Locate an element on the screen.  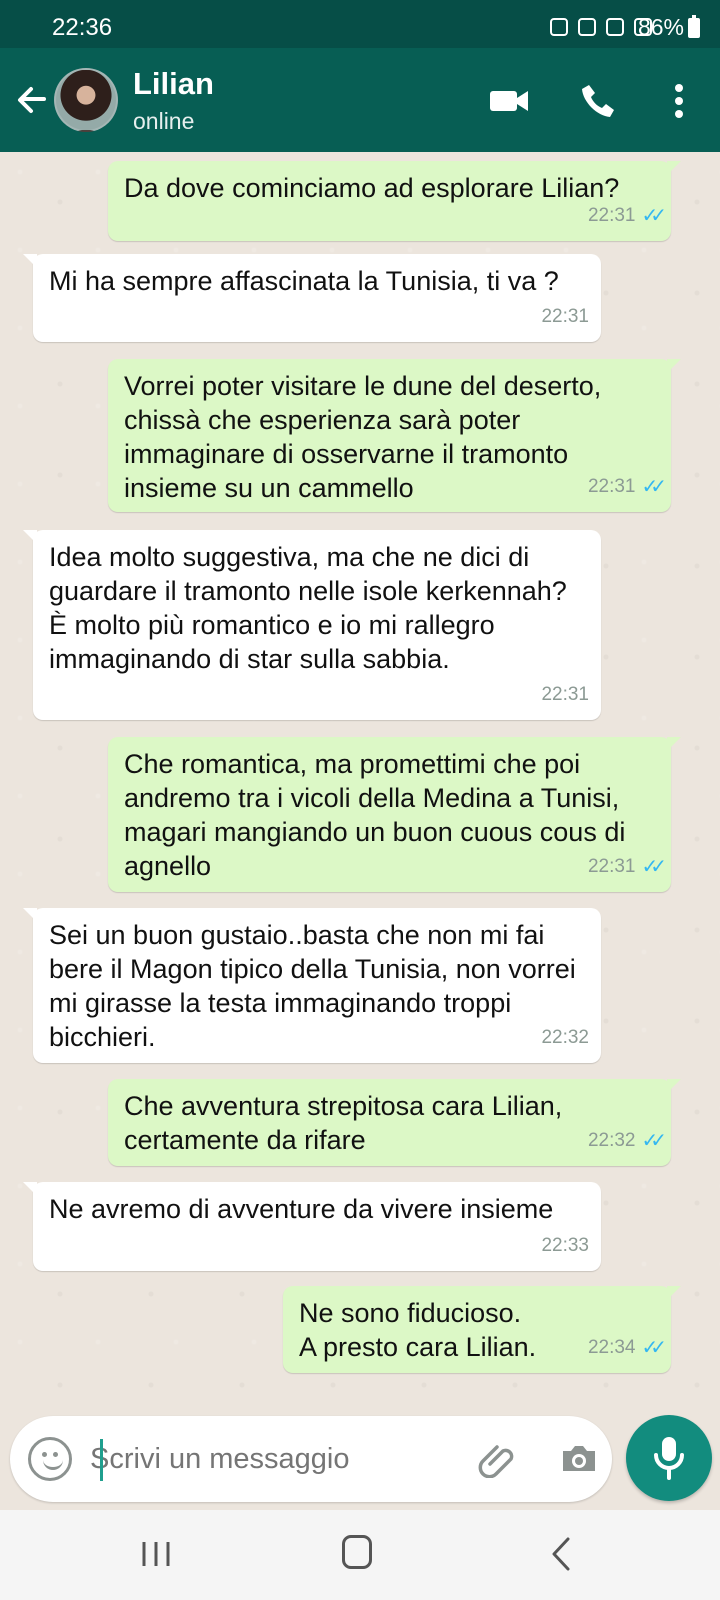
message-meta: 22:34 ✓✓ is located at coordinates (627, 1348).